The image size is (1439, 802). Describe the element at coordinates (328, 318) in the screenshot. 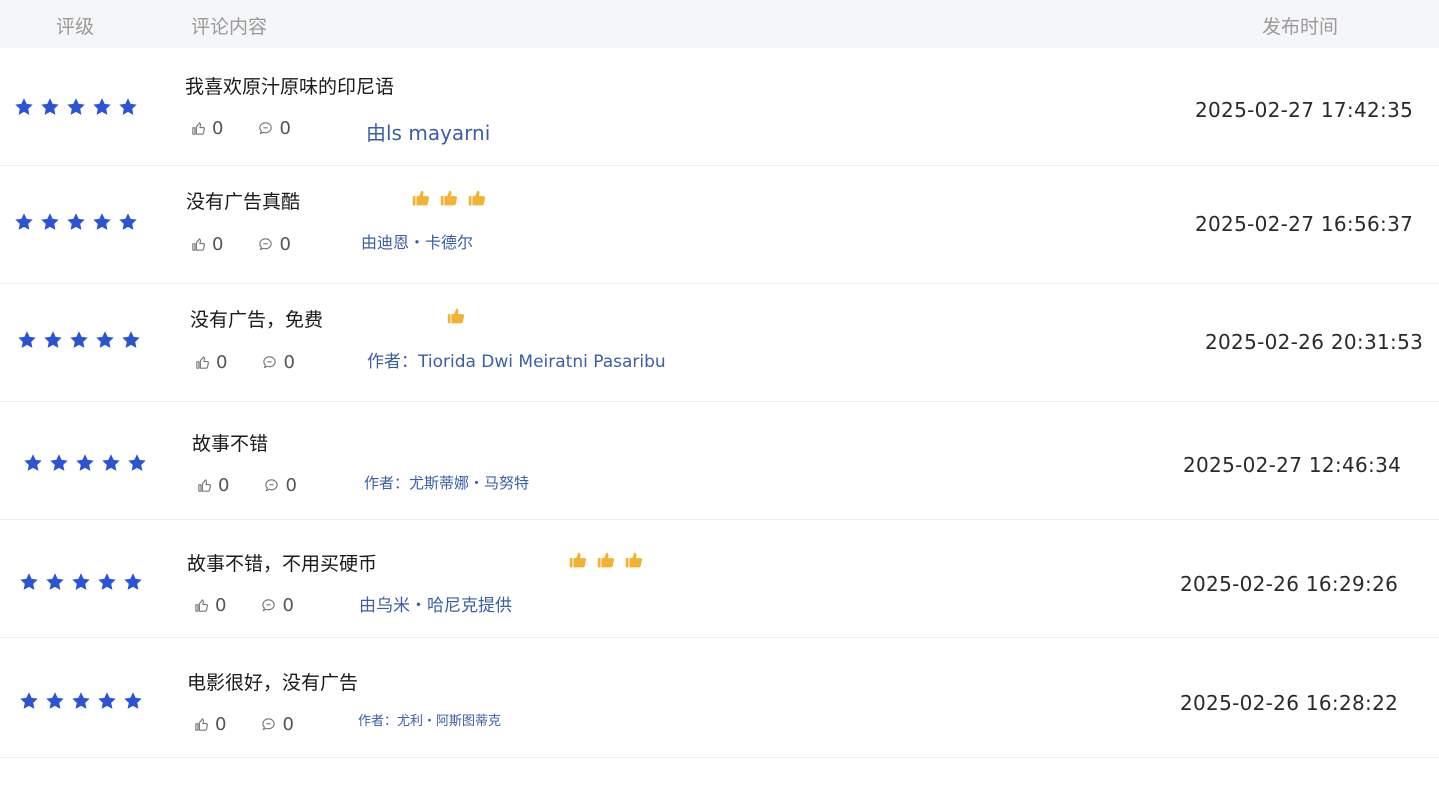

I see `review-text-container: 没有广告，免费` at that location.